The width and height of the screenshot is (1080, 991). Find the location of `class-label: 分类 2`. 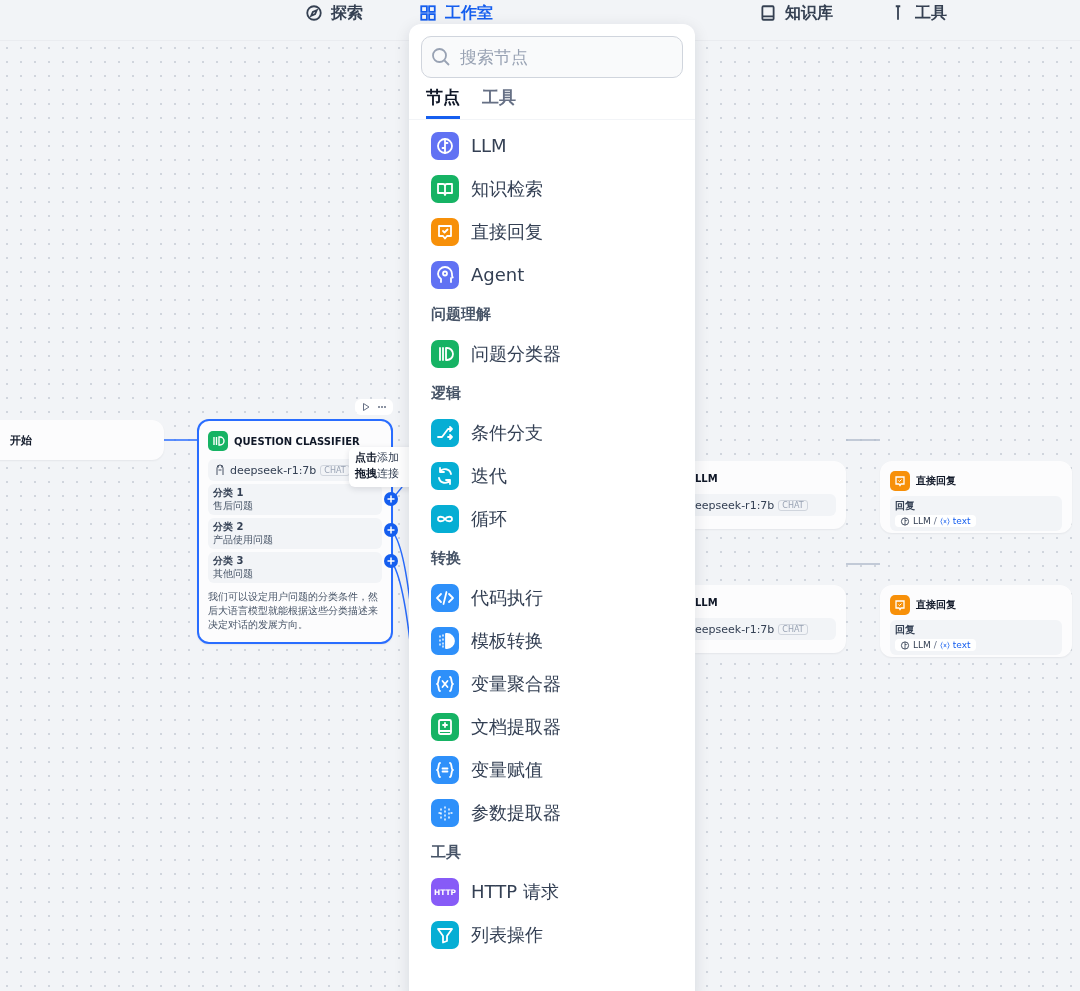

class-label: 分类 2 is located at coordinates (229, 527).